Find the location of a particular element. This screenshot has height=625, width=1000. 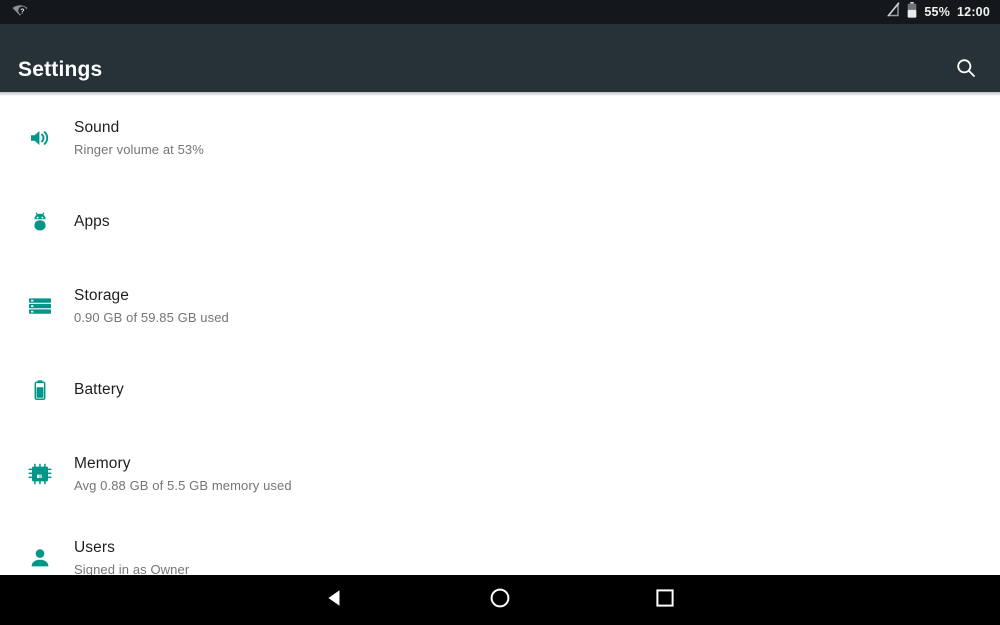

settings-row-memory: Memory Avg 0.88 GB of 5.5 GB memory used is located at coordinates (500, 474).